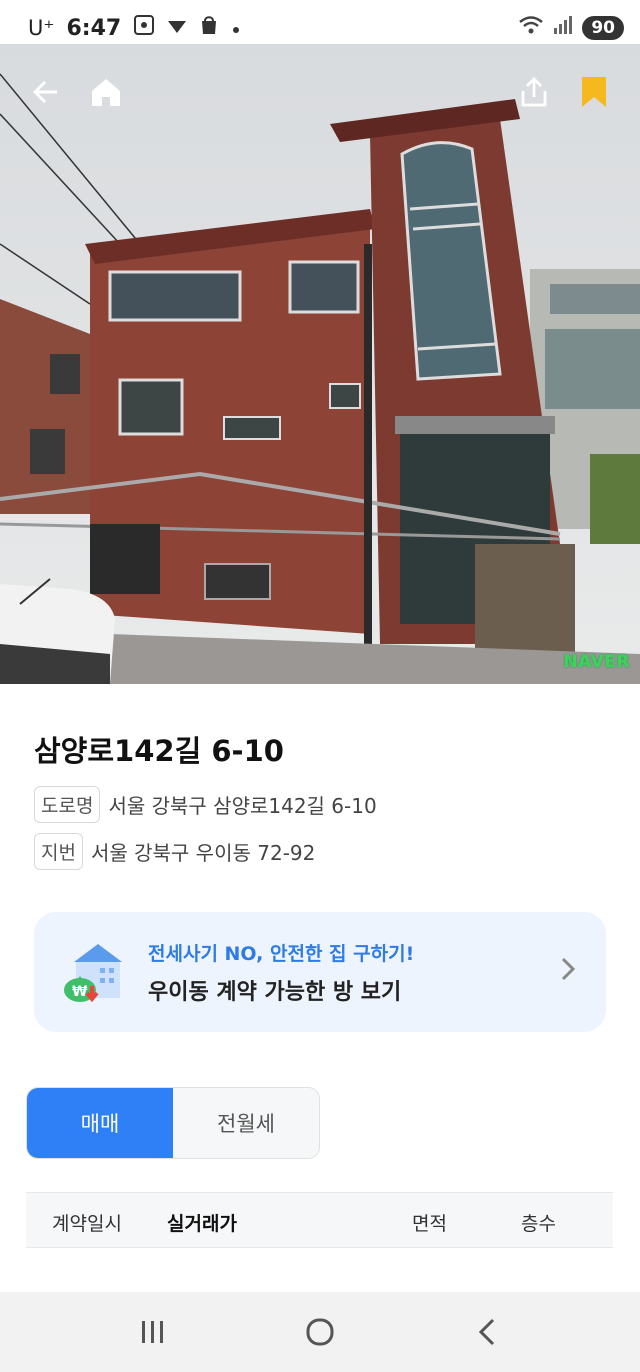 Image resolution: width=640 pixels, height=1372 pixels. Describe the element at coordinates (58, 851) in the screenshot. I see `lot-address-tag: 지번` at that location.